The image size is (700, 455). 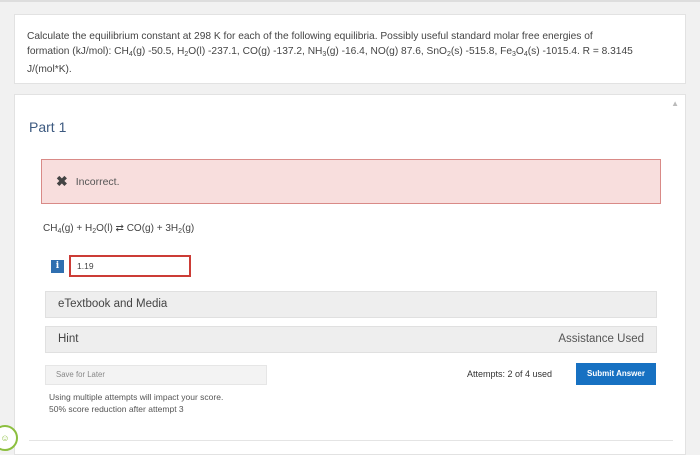 I want to click on submit-answer-button: Submit Answer, so click(x=616, y=374).